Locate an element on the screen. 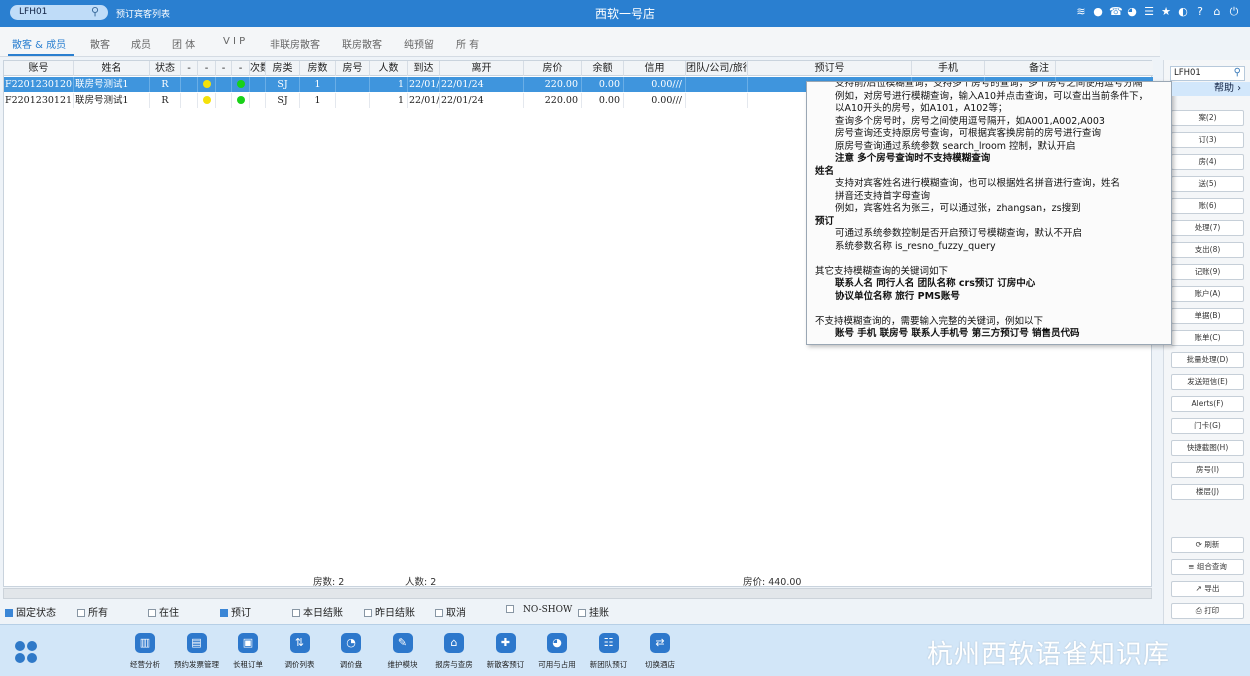  dock-item: ◕ 可用与占用 is located at coordinates (557, 651).